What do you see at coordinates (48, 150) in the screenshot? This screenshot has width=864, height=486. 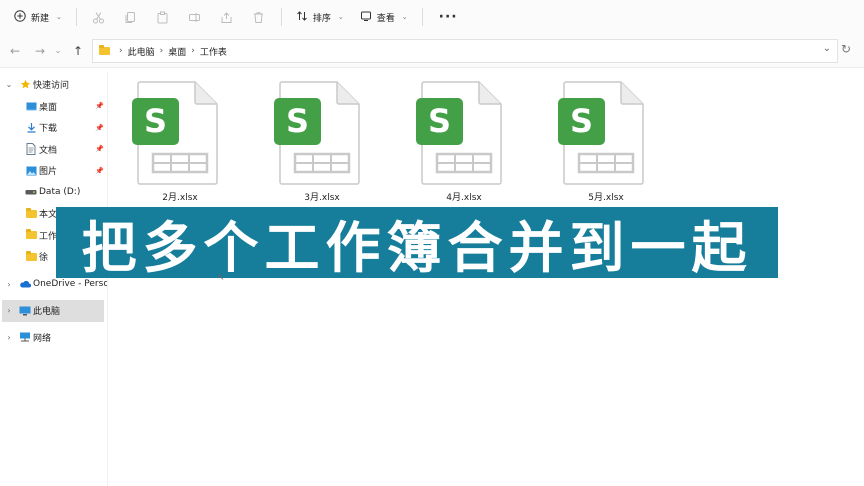 I see `sidebar-item-label: 文档` at bounding box center [48, 150].